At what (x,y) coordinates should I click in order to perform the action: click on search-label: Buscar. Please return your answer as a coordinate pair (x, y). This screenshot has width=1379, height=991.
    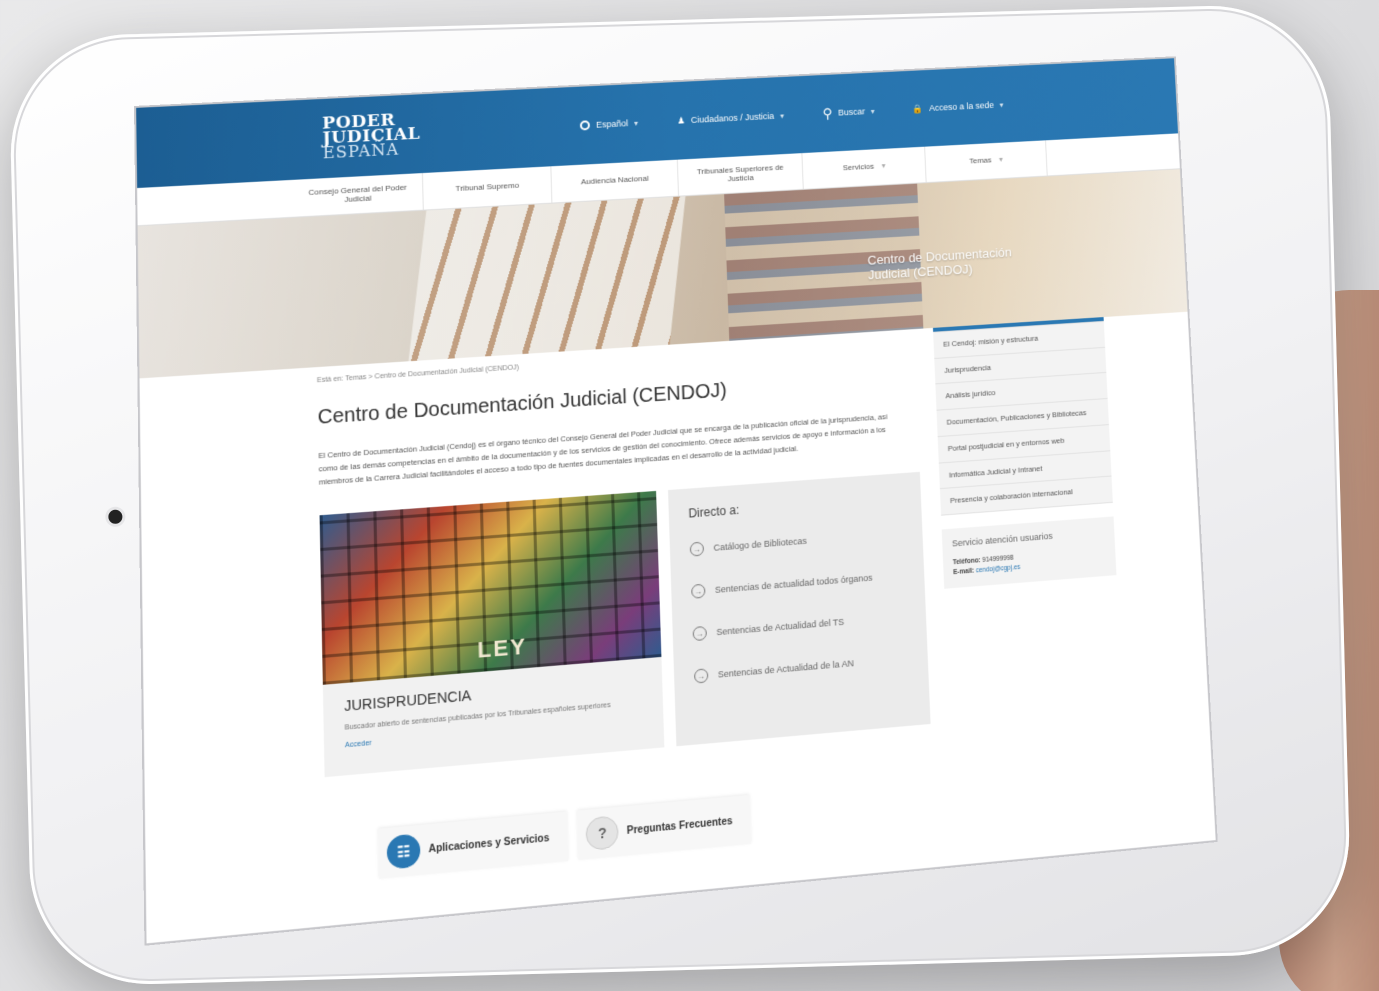
    Looking at the image, I should click on (851, 112).